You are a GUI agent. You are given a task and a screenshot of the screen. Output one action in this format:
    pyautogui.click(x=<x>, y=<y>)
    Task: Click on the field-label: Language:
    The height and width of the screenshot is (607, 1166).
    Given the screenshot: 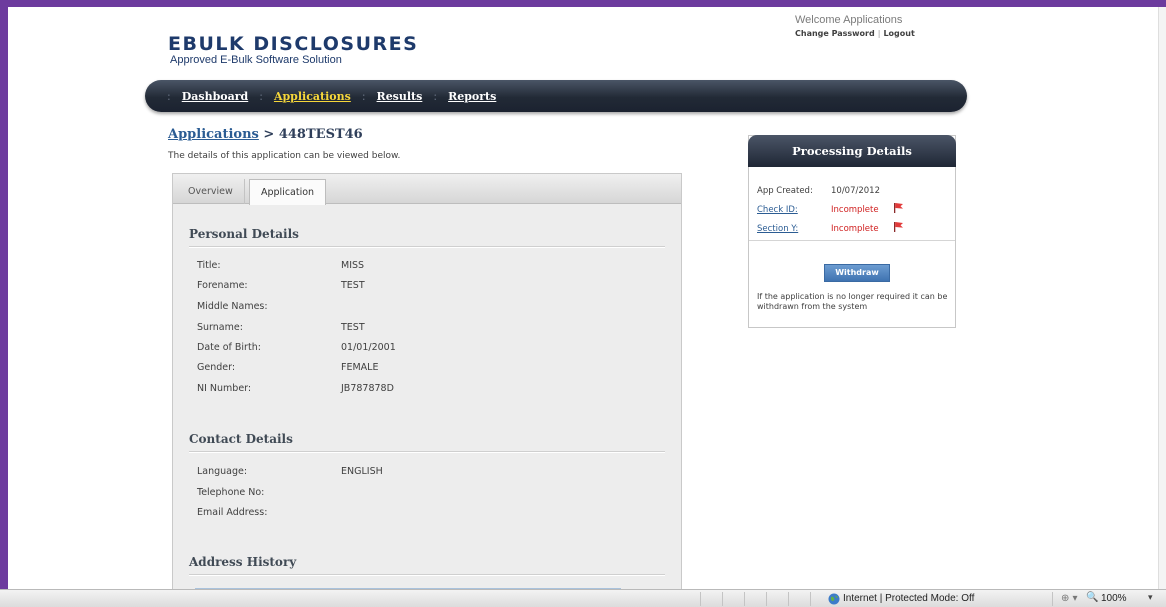 What is the action you would take?
    pyautogui.click(x=222, y=471)
    